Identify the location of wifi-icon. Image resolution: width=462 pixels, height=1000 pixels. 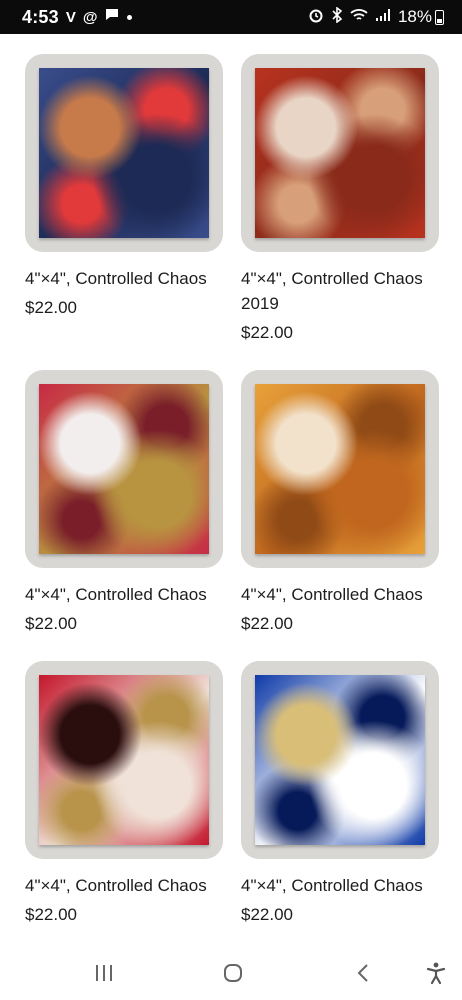
(359, 17).